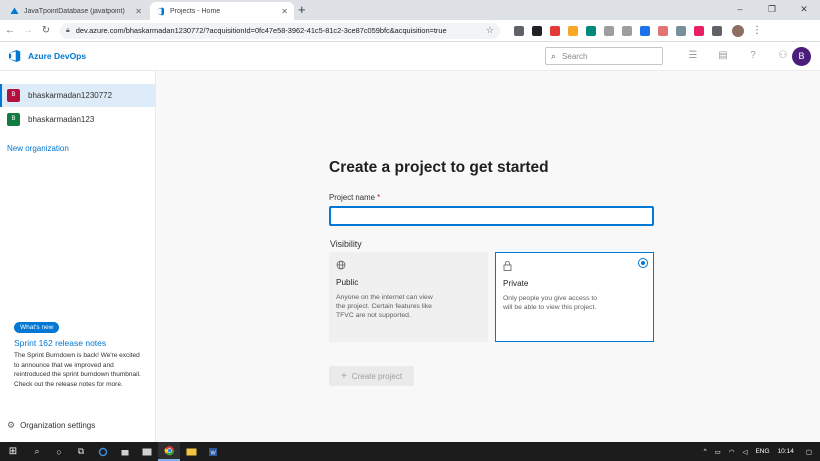 Image resolution: width=820 pixels, height=461 pixels. What do you see at coordinates (58, 425) in the screenshot?
I see `organization-settings-label: Organization settings` at bounding box center [58, 425].